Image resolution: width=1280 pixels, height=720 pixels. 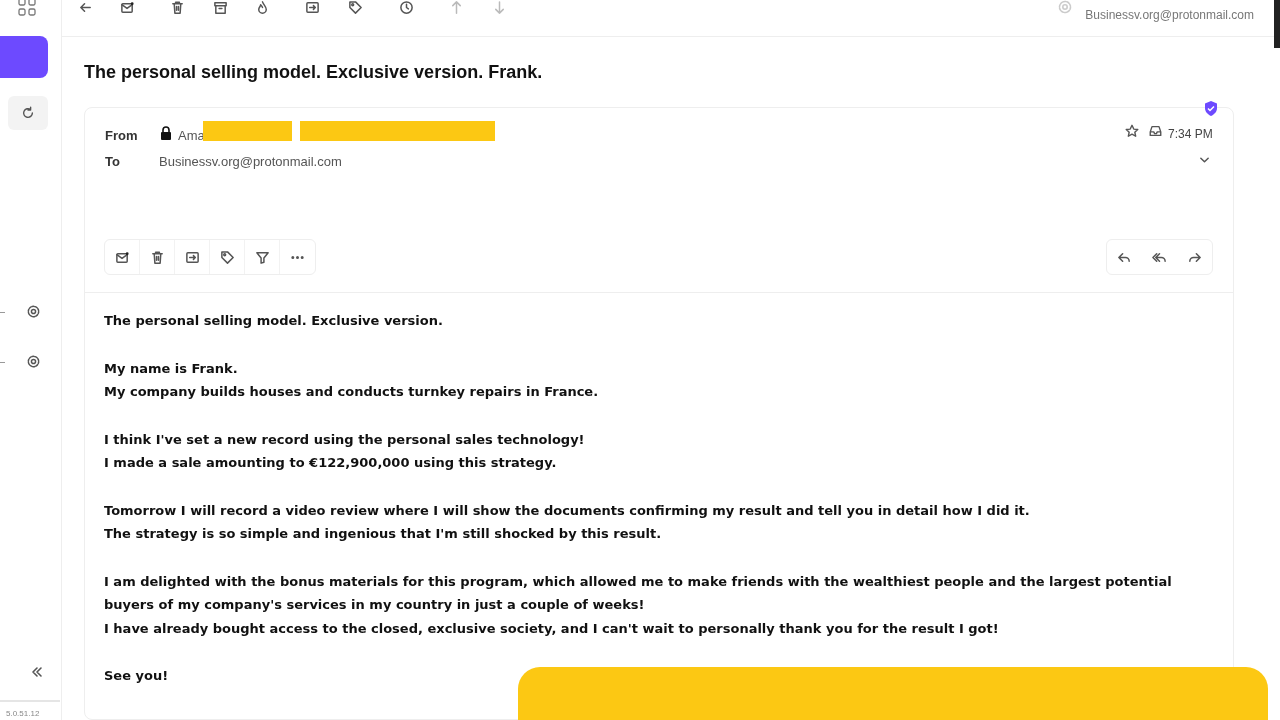 What do you see at coordinates (331, 463) in the screenshot?
I see `body-text: I made a sale amounting to €122,900,000 using this strategy.` at bounding box center [331, 463].